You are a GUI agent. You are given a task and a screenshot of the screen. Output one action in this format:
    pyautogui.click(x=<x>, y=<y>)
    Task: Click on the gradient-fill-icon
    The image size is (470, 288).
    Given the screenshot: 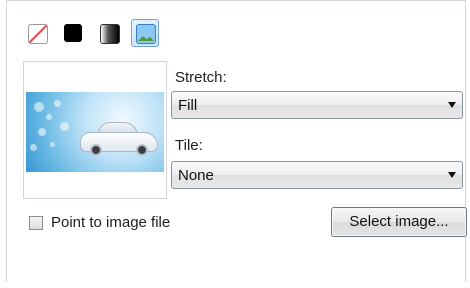 What is the action you would take?
    pyautogui.click(x=110, y=34)
    